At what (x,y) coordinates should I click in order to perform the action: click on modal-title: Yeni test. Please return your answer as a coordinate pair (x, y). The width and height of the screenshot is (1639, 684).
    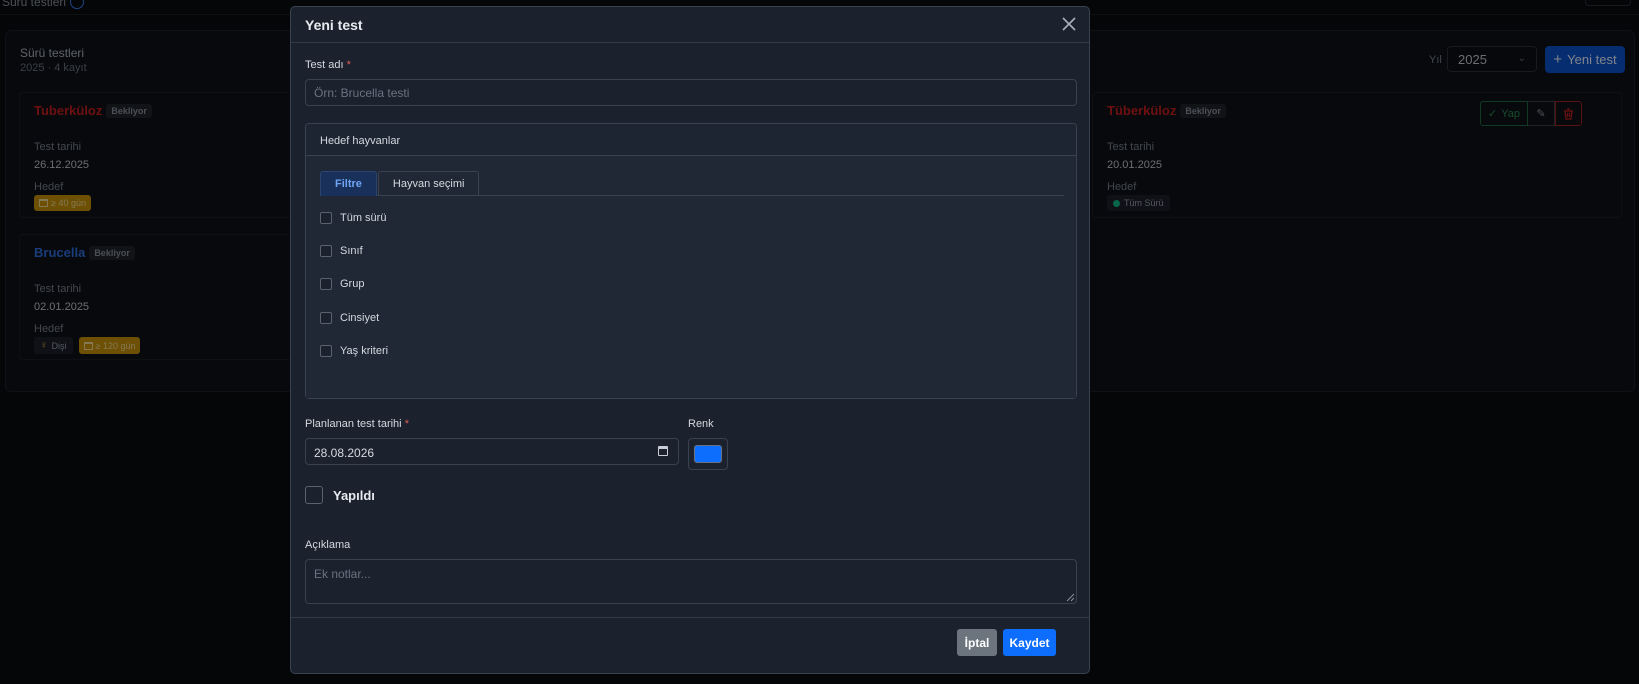
    Looking at the image, I should click on (334, 25).